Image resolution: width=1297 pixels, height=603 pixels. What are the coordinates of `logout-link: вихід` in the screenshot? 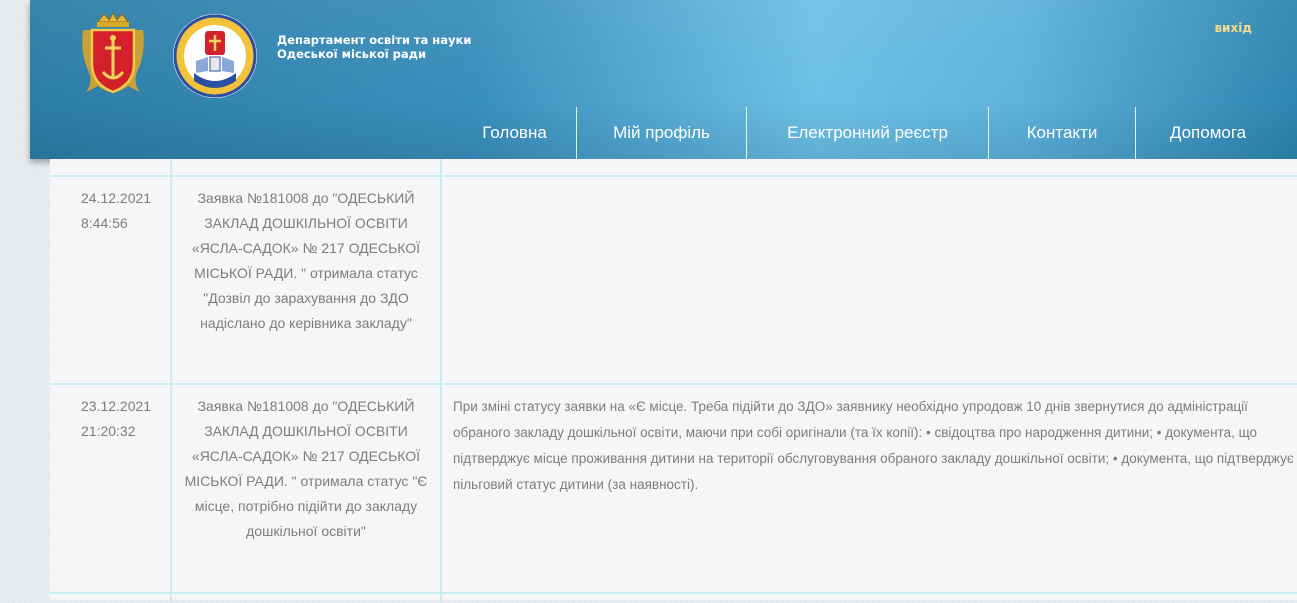 It's located at (1233, 28).